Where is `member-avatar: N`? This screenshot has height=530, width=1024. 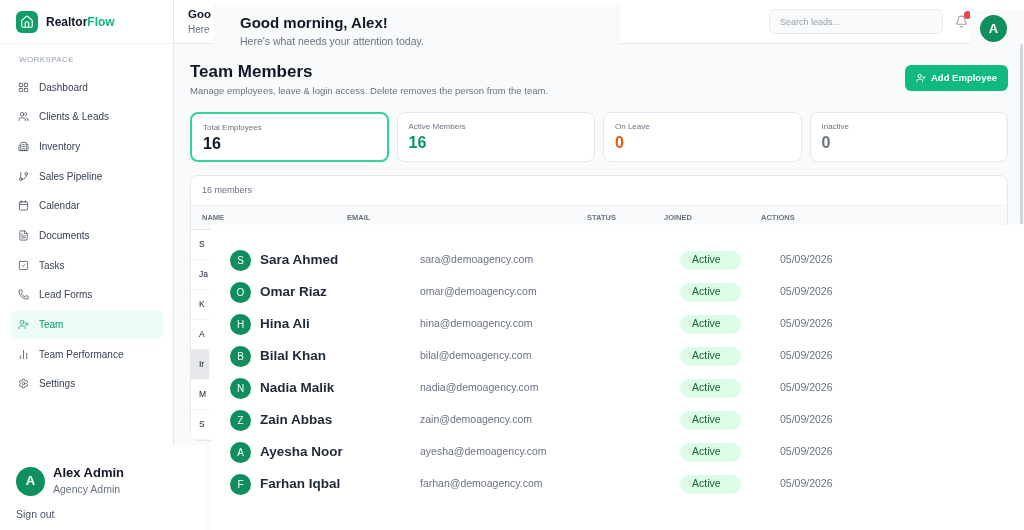 member-avatar: N is located at coordinates (240, 388).